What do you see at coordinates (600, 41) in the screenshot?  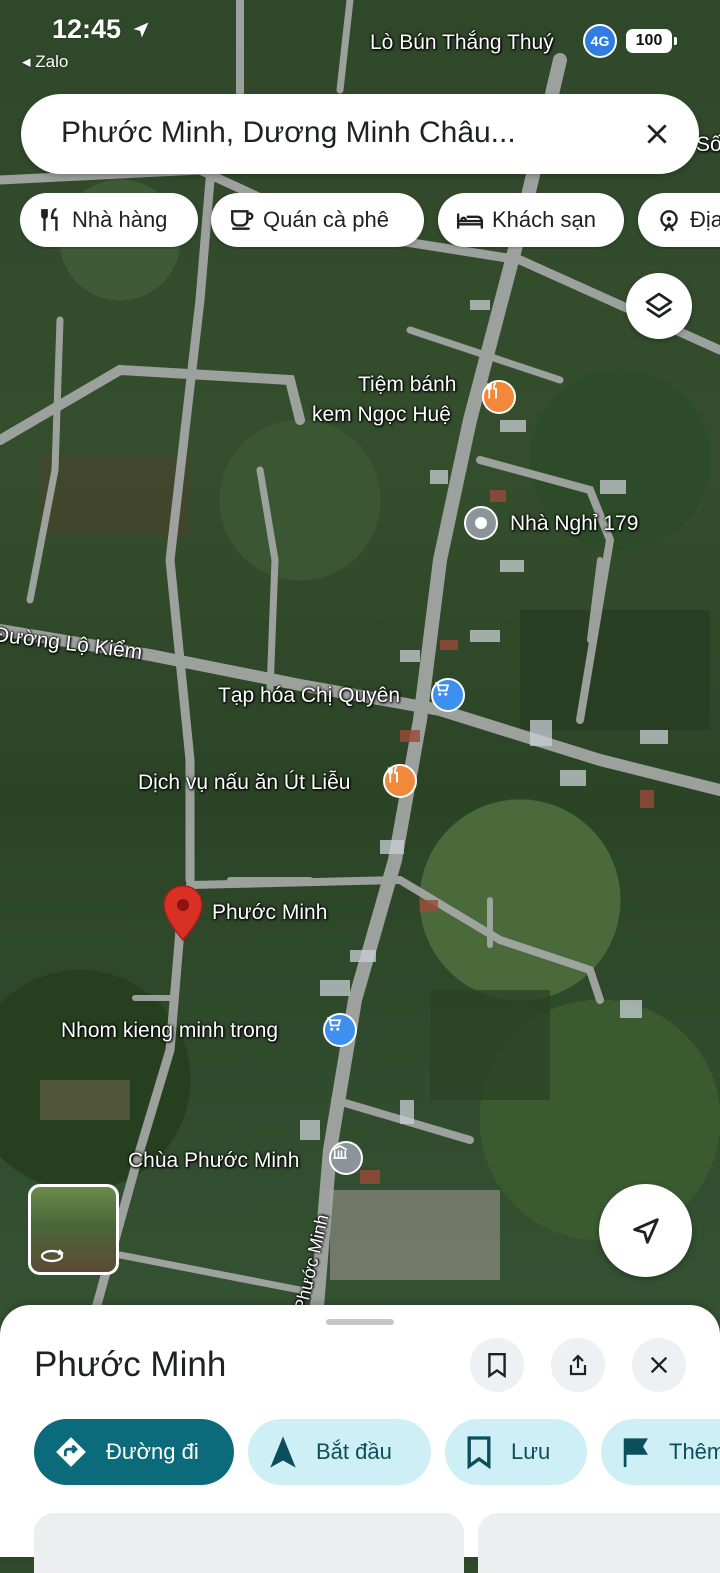 I see `network-4g-icon: 4G` at bounding box center [600, 41].